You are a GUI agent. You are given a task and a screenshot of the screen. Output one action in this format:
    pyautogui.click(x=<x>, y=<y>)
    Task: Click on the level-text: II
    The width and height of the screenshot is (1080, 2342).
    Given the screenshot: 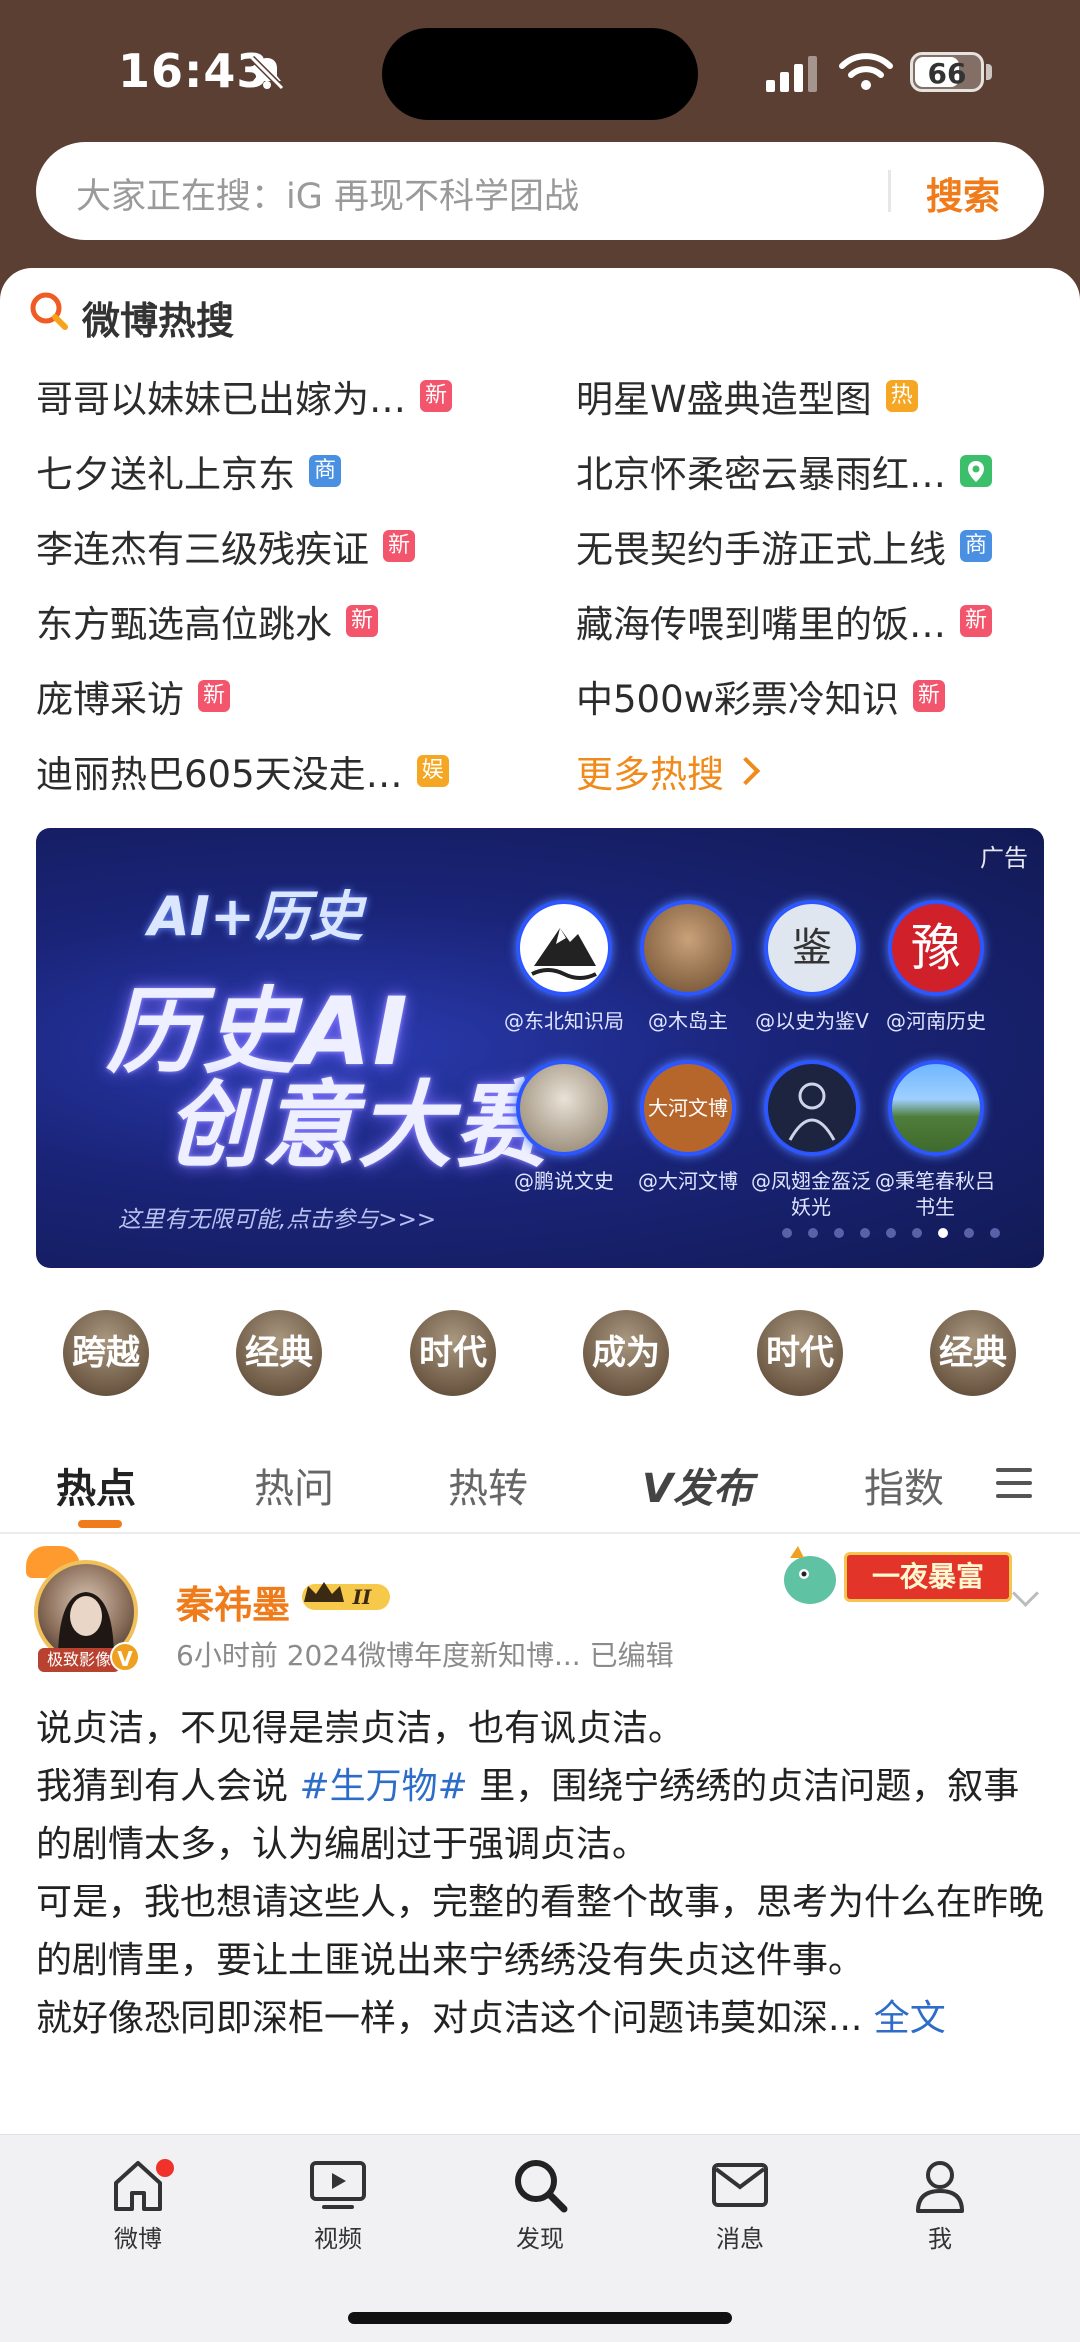 What is the action you would take?
    pyautogui.click(x=362, y=1597)
    